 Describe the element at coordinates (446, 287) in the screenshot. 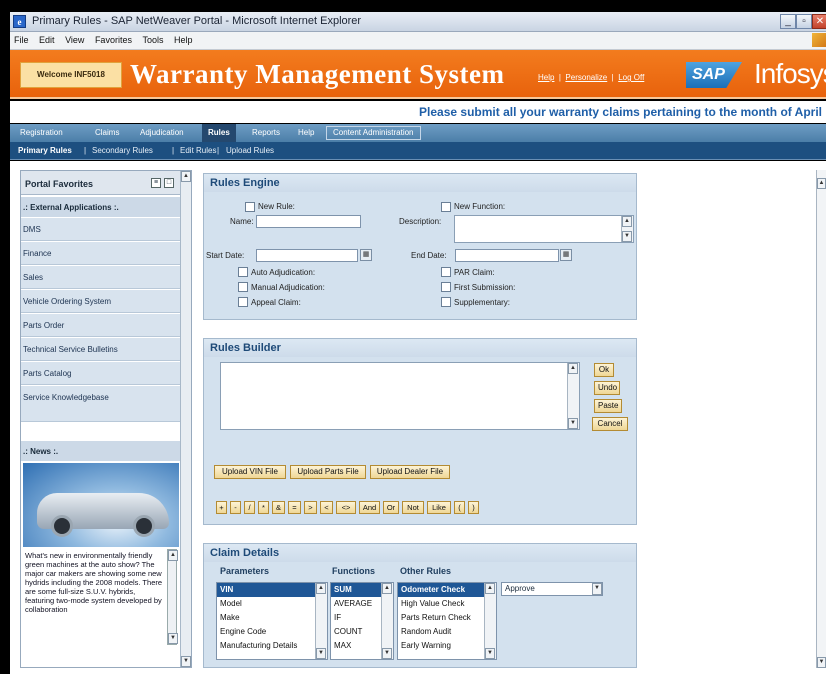

I see `first-submission-checkbox` at that location.